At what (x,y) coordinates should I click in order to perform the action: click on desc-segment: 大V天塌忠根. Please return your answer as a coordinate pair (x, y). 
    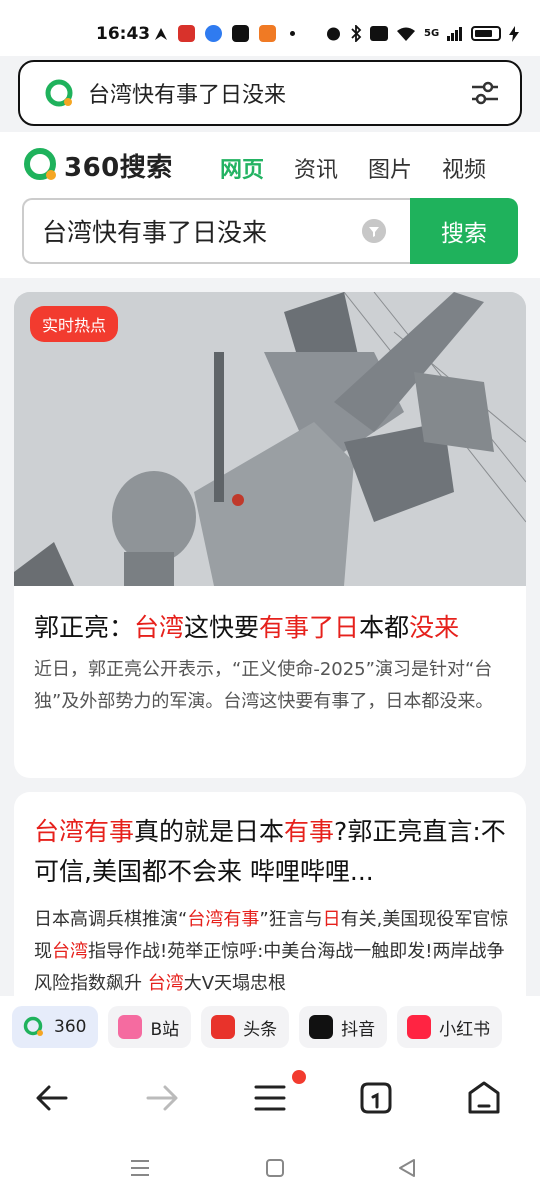
    Looking at the image, I should click on (235, 983).